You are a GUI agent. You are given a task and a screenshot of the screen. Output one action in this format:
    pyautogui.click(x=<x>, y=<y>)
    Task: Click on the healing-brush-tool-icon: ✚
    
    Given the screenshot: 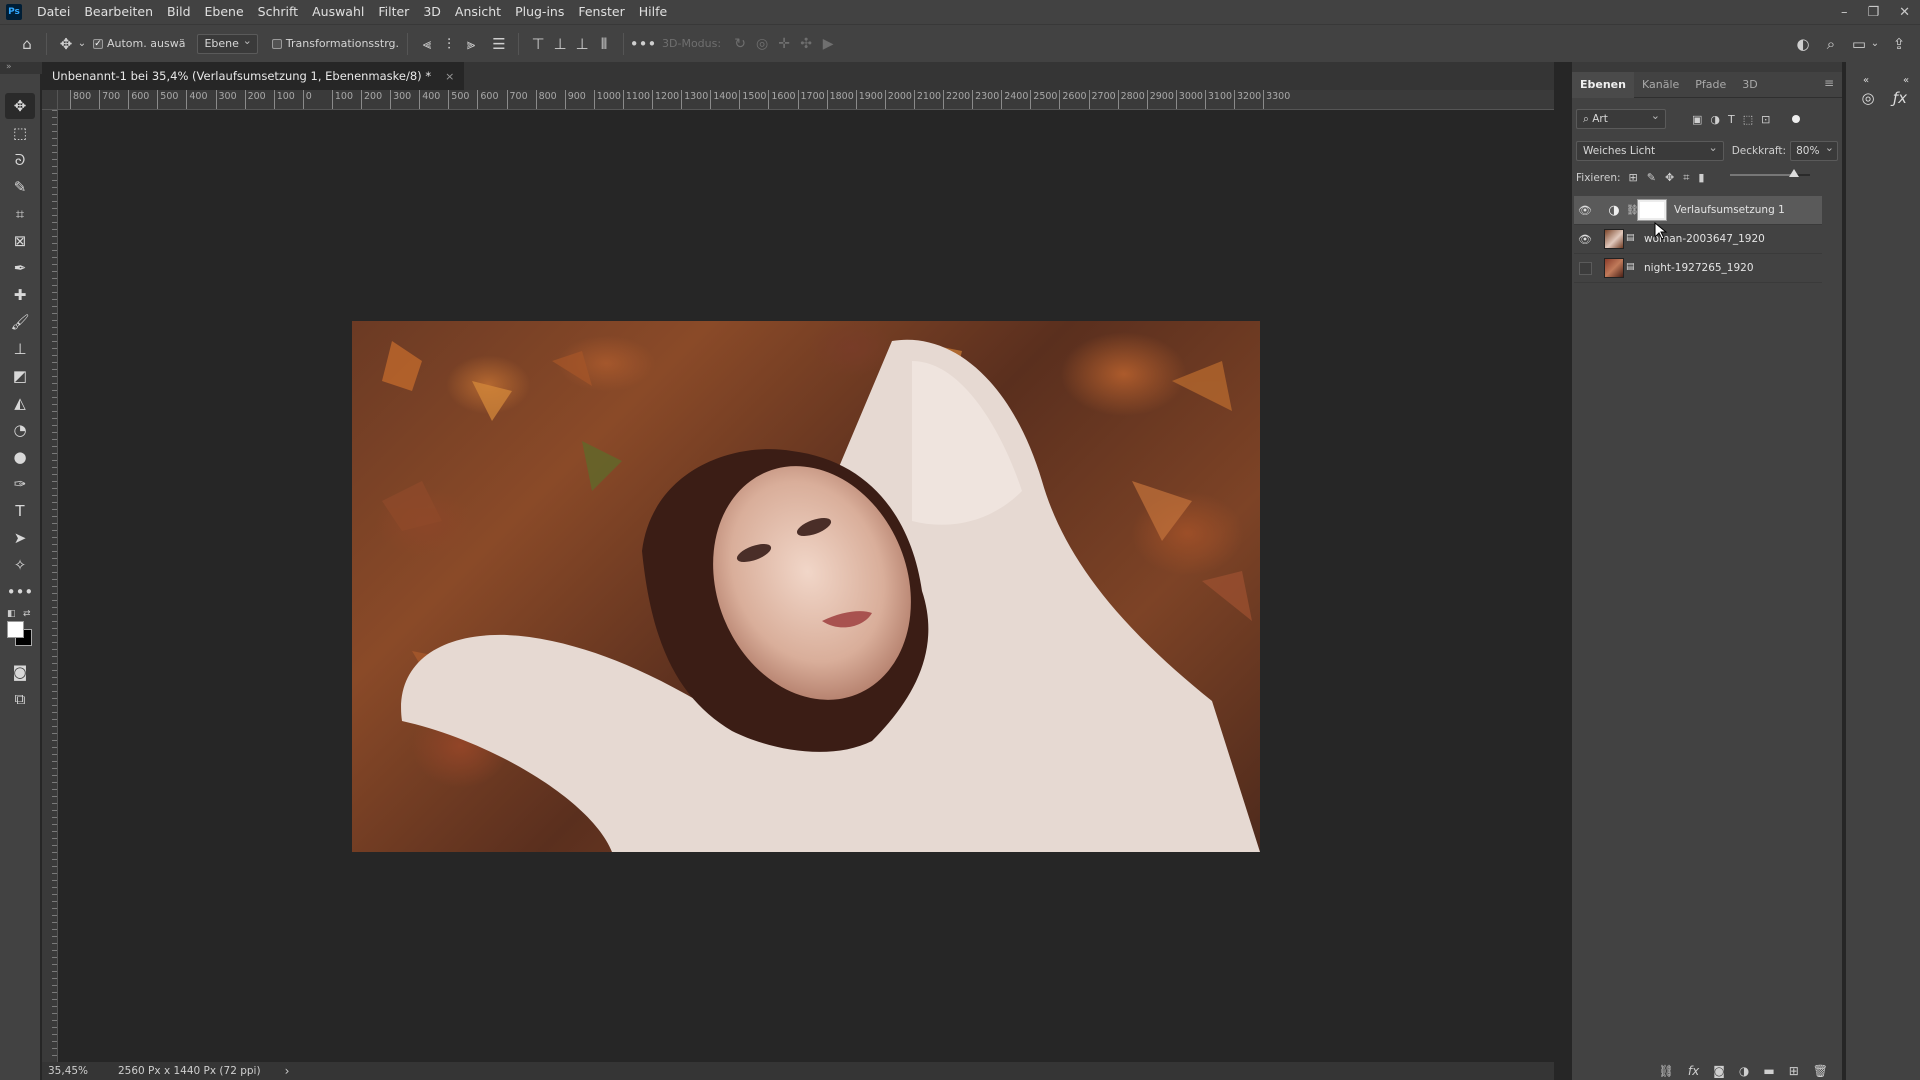 What is the action you would take?
    pyautogui.click(x=20, y=295)
    